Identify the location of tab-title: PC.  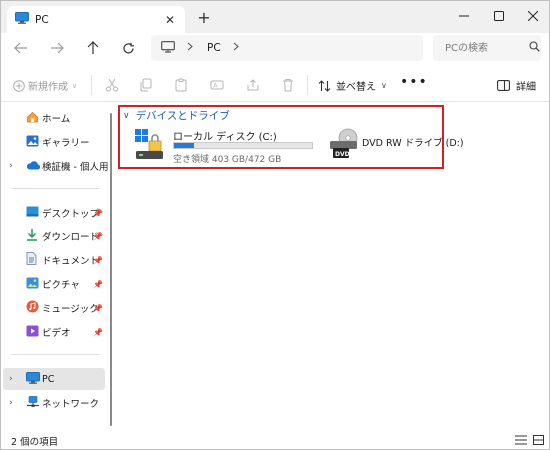
(42, 19).